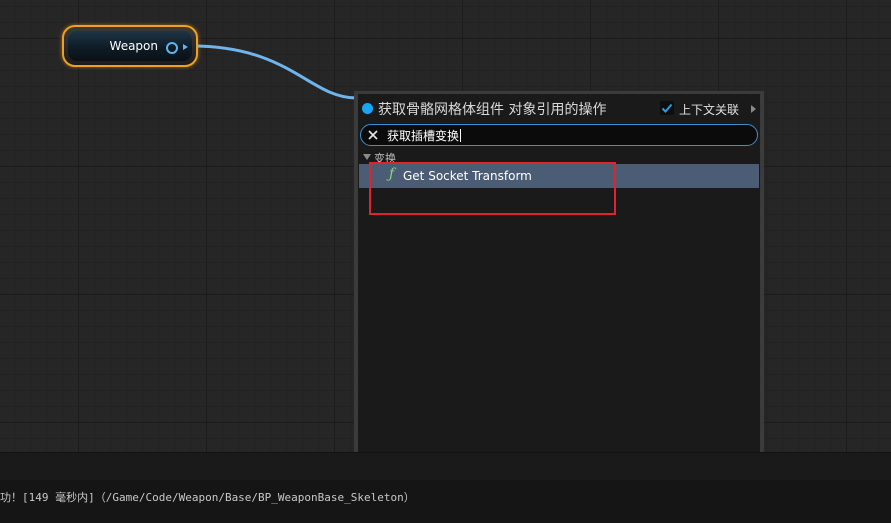 The image size is (891, 523). What do you see at coordinates (172, 48) in the screenshot?
I see `output-pin-icon` at bounding box center [172, 48].